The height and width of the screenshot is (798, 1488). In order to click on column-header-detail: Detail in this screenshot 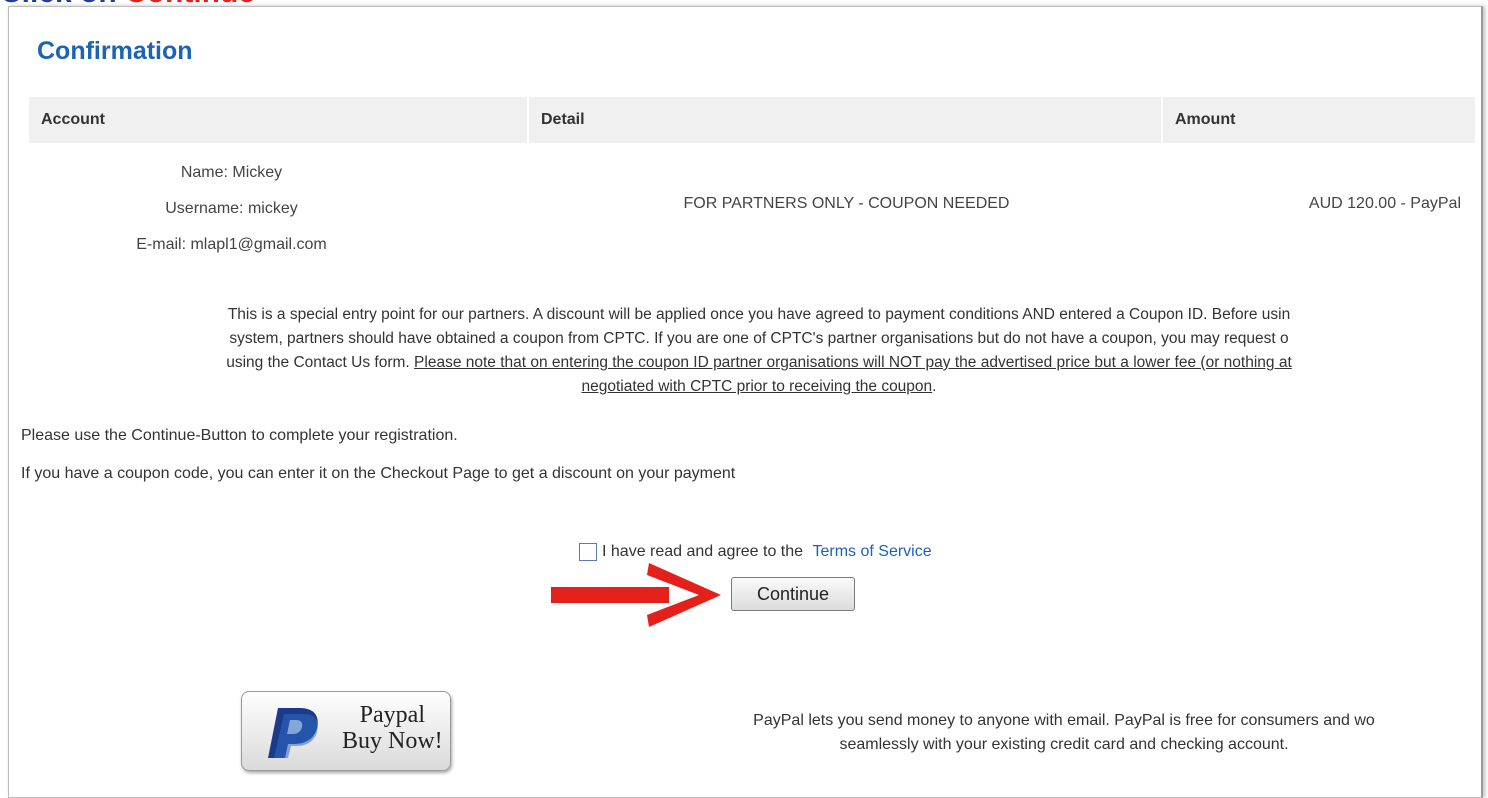, I will do `click(846, 120)`.